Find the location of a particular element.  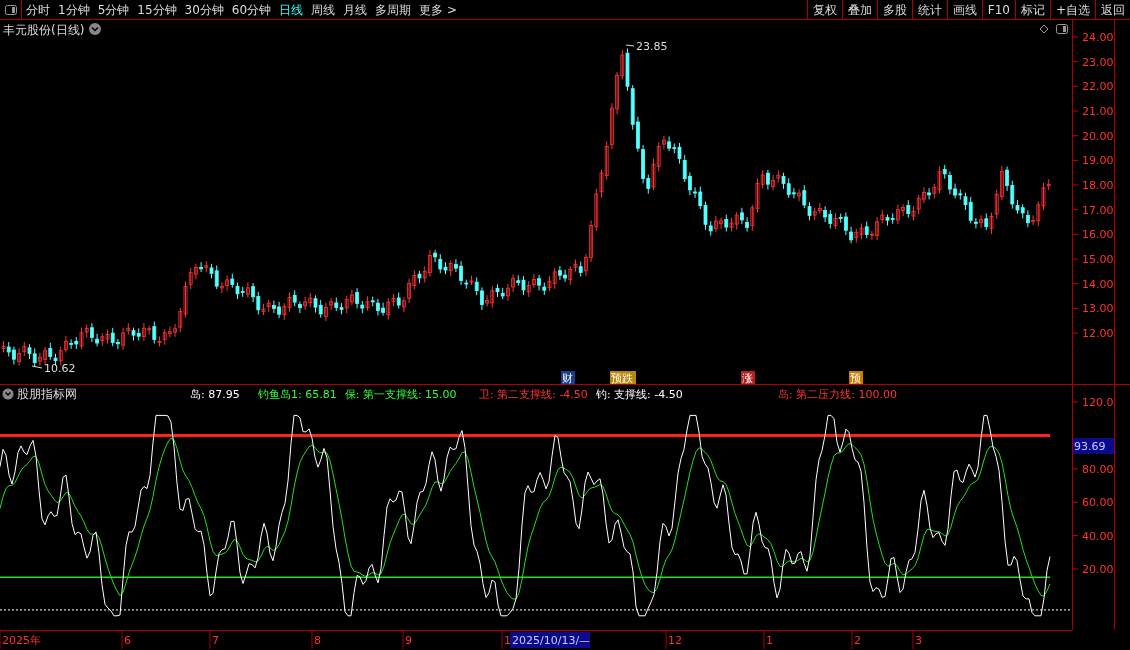

event-tag: 涨 is located at coordinates (748, 378).